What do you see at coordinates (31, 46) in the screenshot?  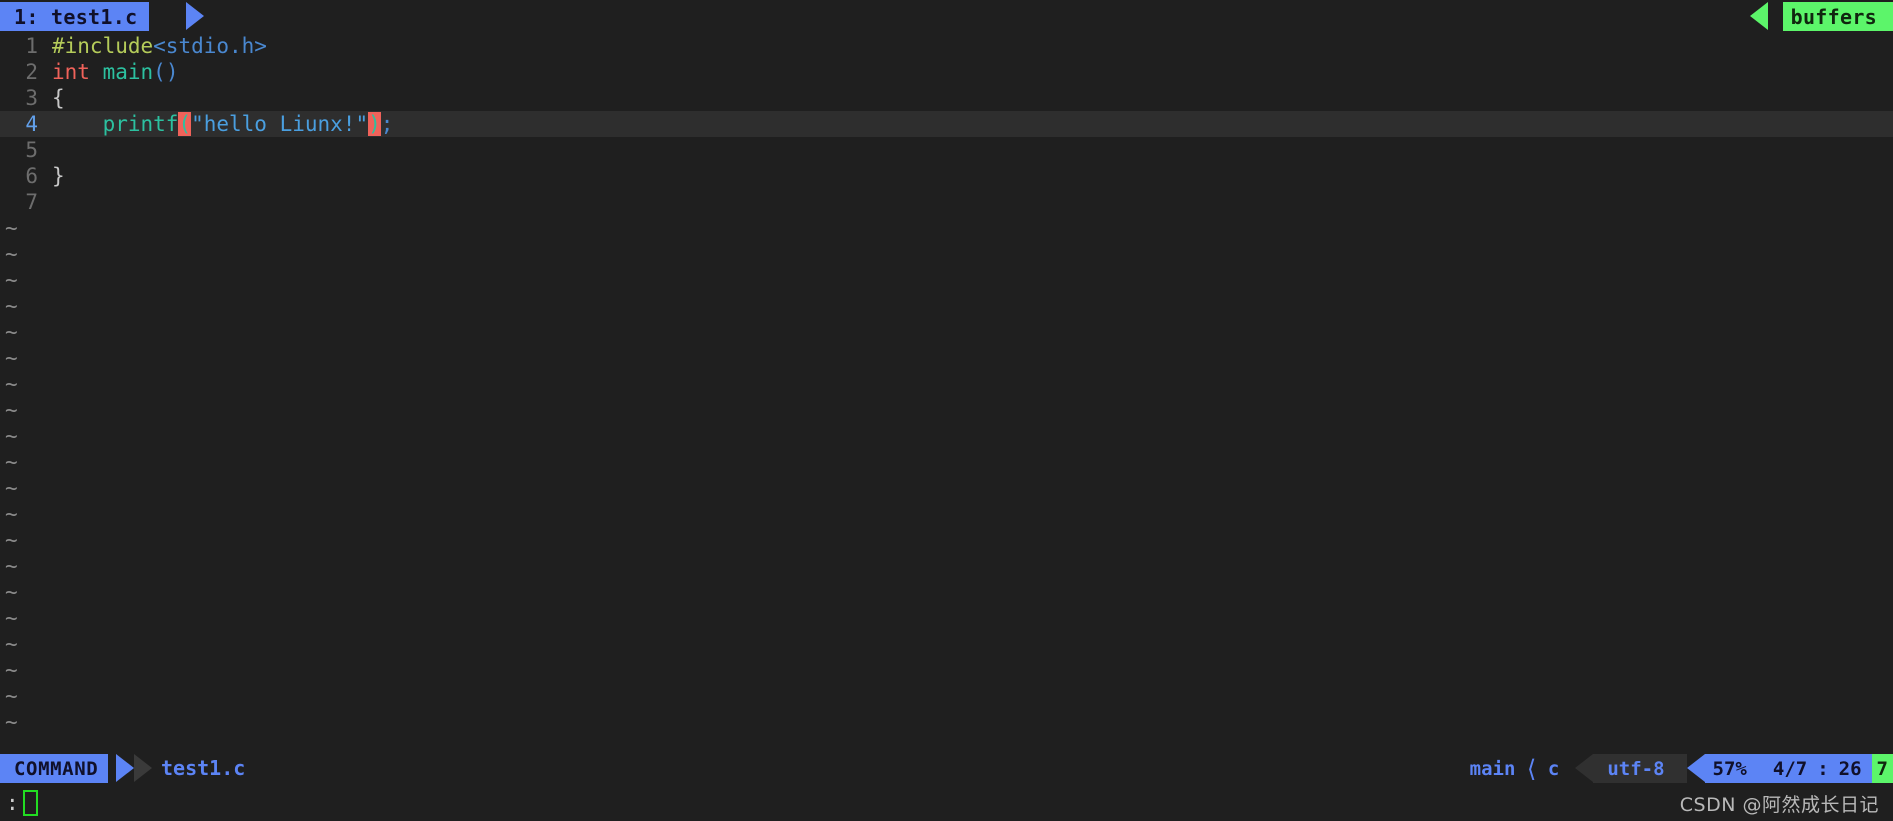 I see `line-number: 1` at bounding box center [31, 46].